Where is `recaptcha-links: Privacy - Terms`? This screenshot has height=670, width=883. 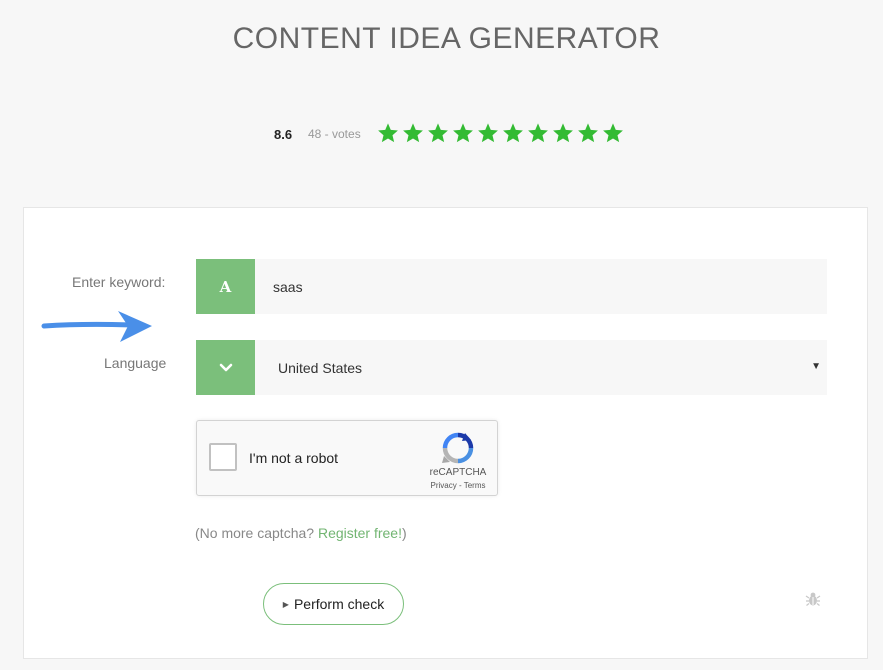
recaptcha-links: Privacy - Terms is located at coordinates (458, 485).